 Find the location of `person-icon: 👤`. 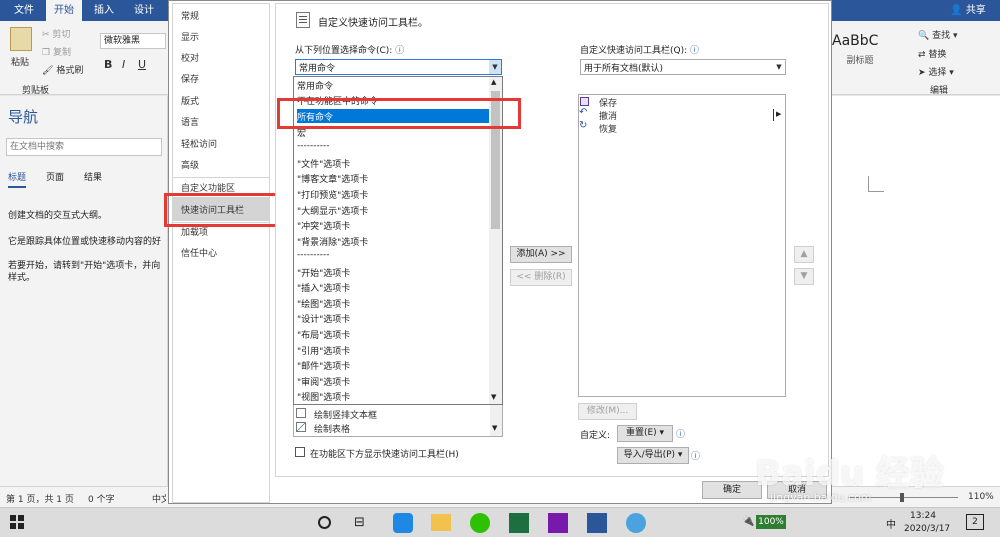

person-icon: 👤 is located at coordinates (956, 10).